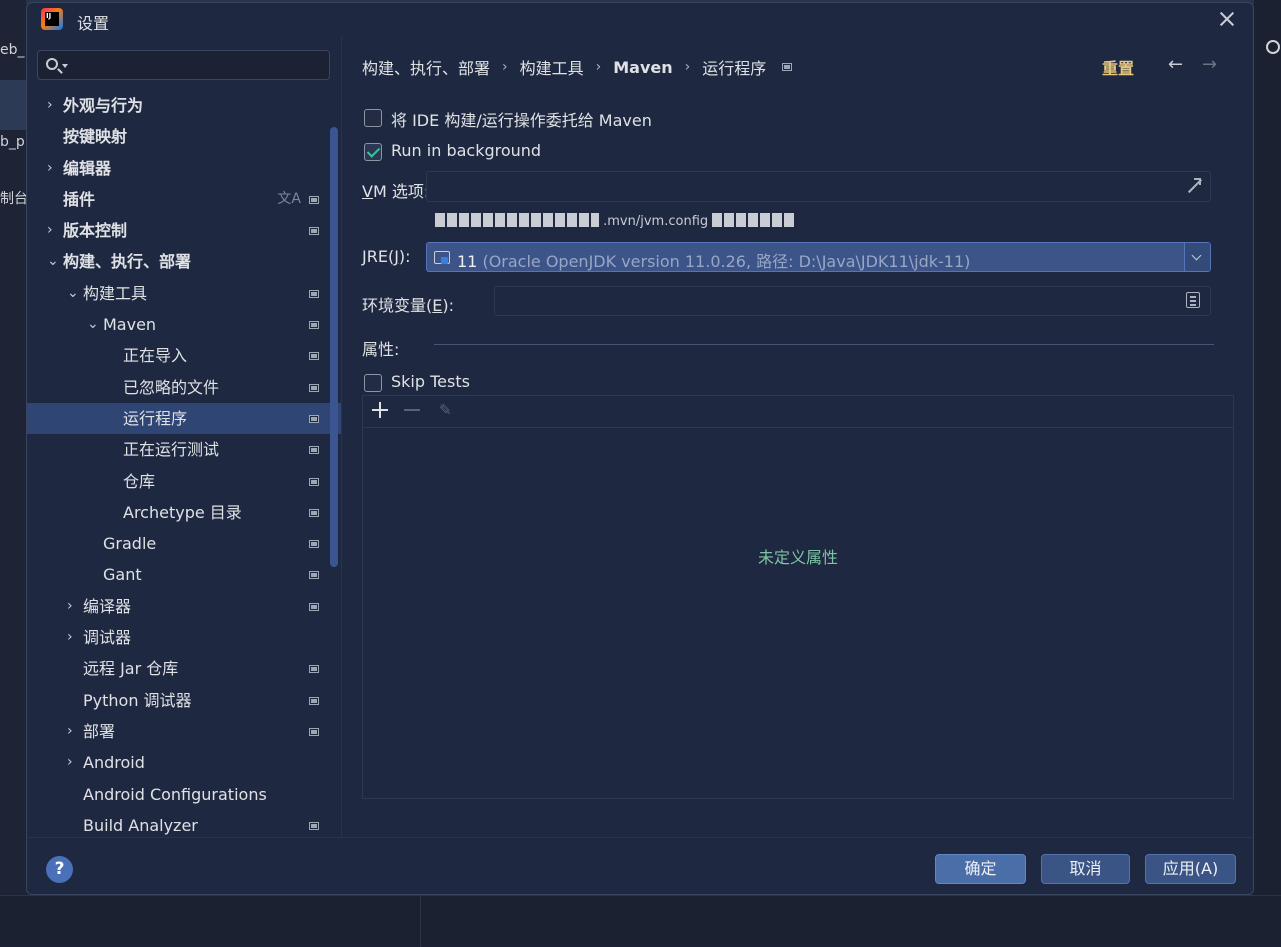 This screenshot has width=1281, height=947. What do you see at coordinates (445, 410) in the screenshot?
I see `edit-icon: ✎` at bounding box center [445, 410].